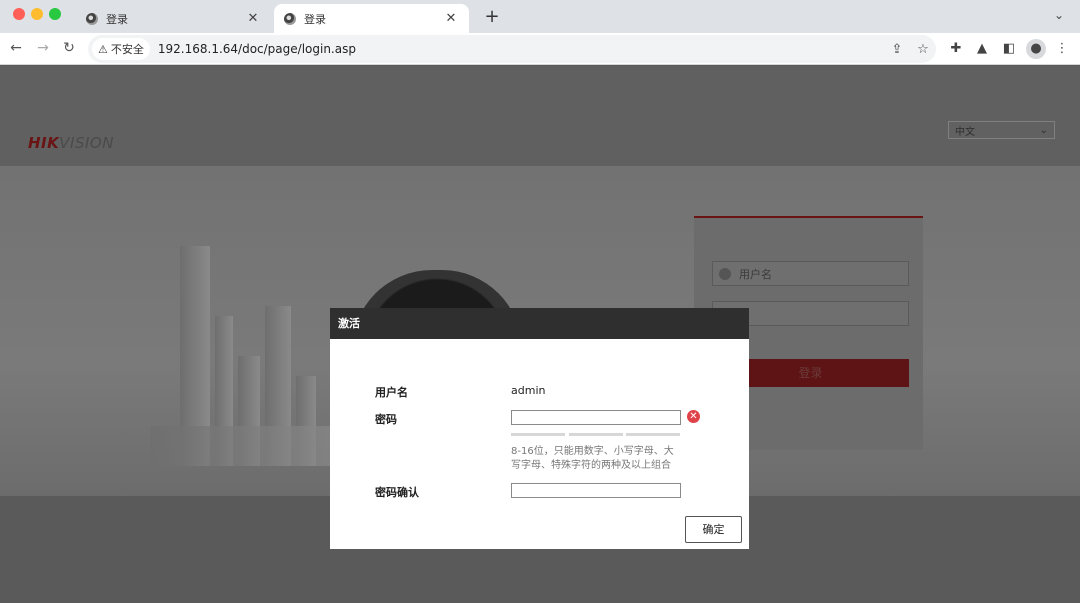 The image size is (1080, 603). What do you see at coordinates (245, 351) in the screenshot?
I see `city-skyline-image` at bounding box center [245, 351].